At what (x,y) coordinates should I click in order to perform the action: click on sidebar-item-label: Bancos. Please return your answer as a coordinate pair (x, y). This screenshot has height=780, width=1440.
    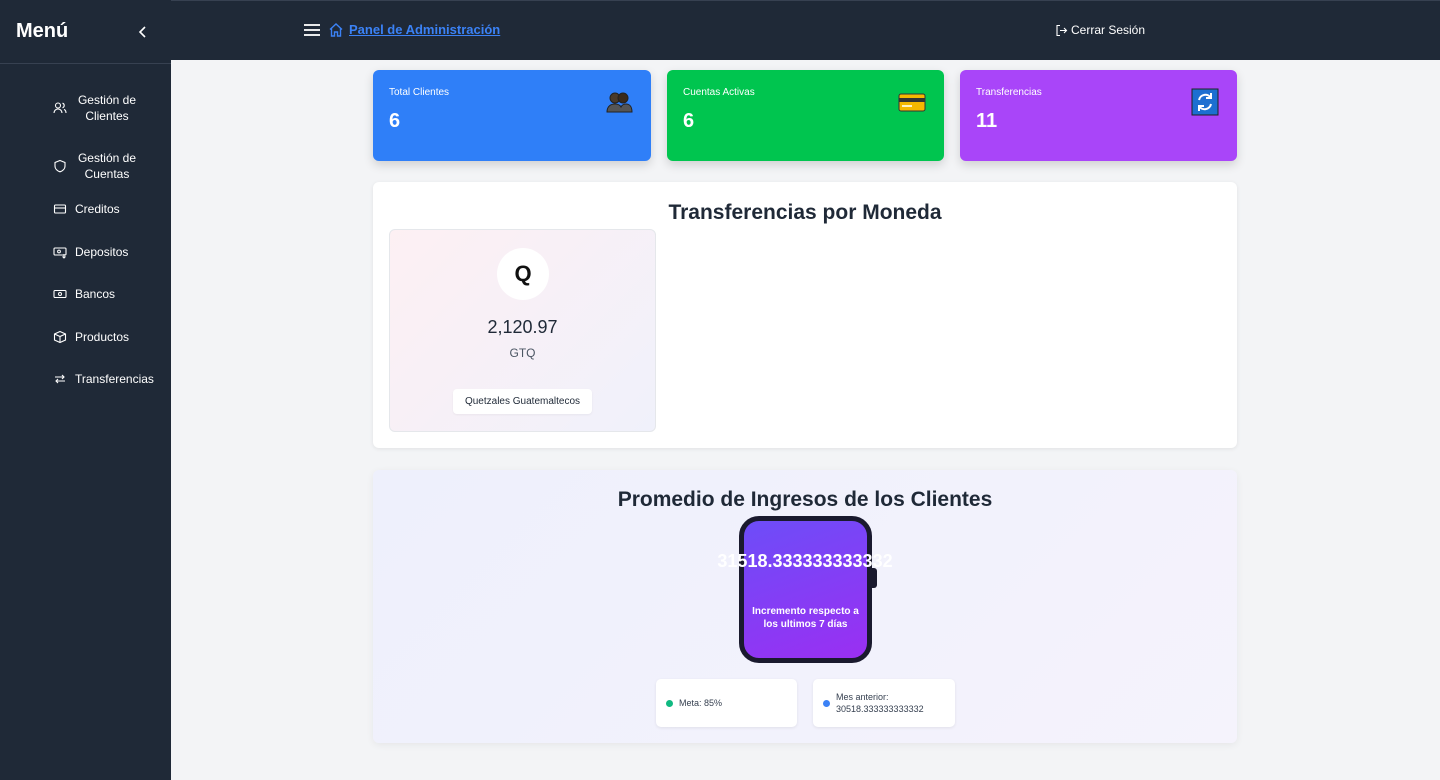
    Looking at the image, I should click on (95, 294).